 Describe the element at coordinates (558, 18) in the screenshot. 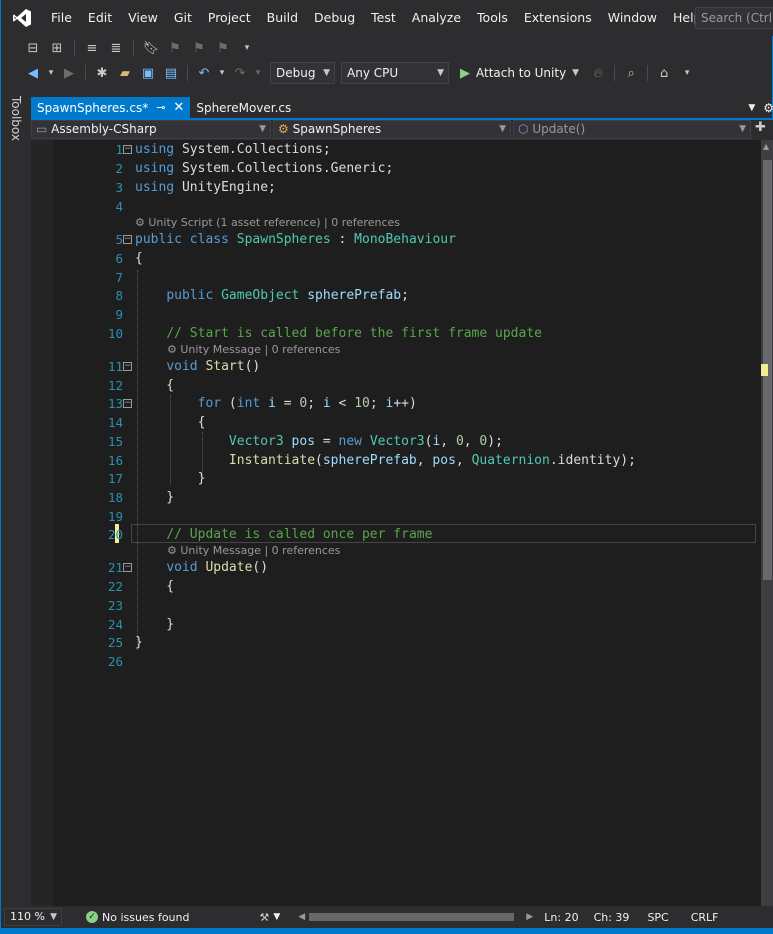

I see `menu-extensions: Extensions` at that location.